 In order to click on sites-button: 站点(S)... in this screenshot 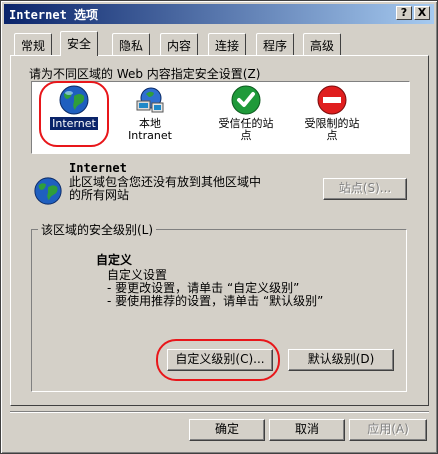, I will do `click(365, 189)`.